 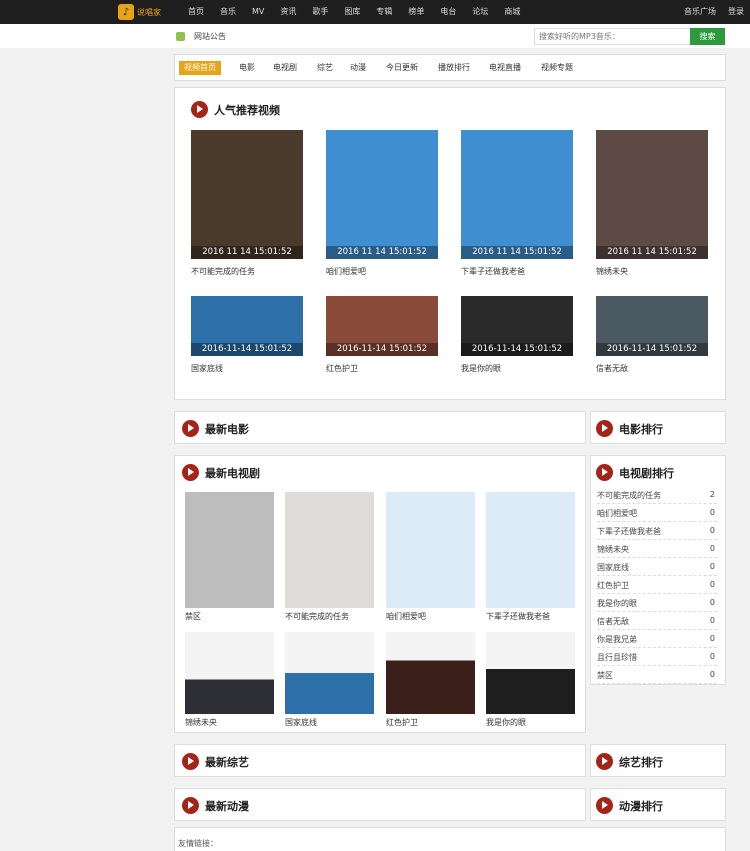 I want to click on ranking-title: 信者无敌, so click(x=613, y=621).